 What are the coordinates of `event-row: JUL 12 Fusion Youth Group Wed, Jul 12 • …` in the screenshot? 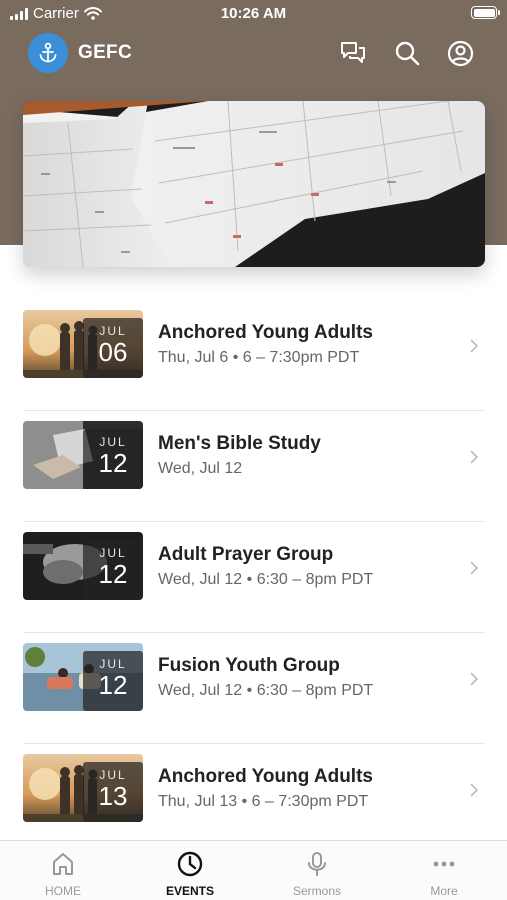 It's located at (254, 688).